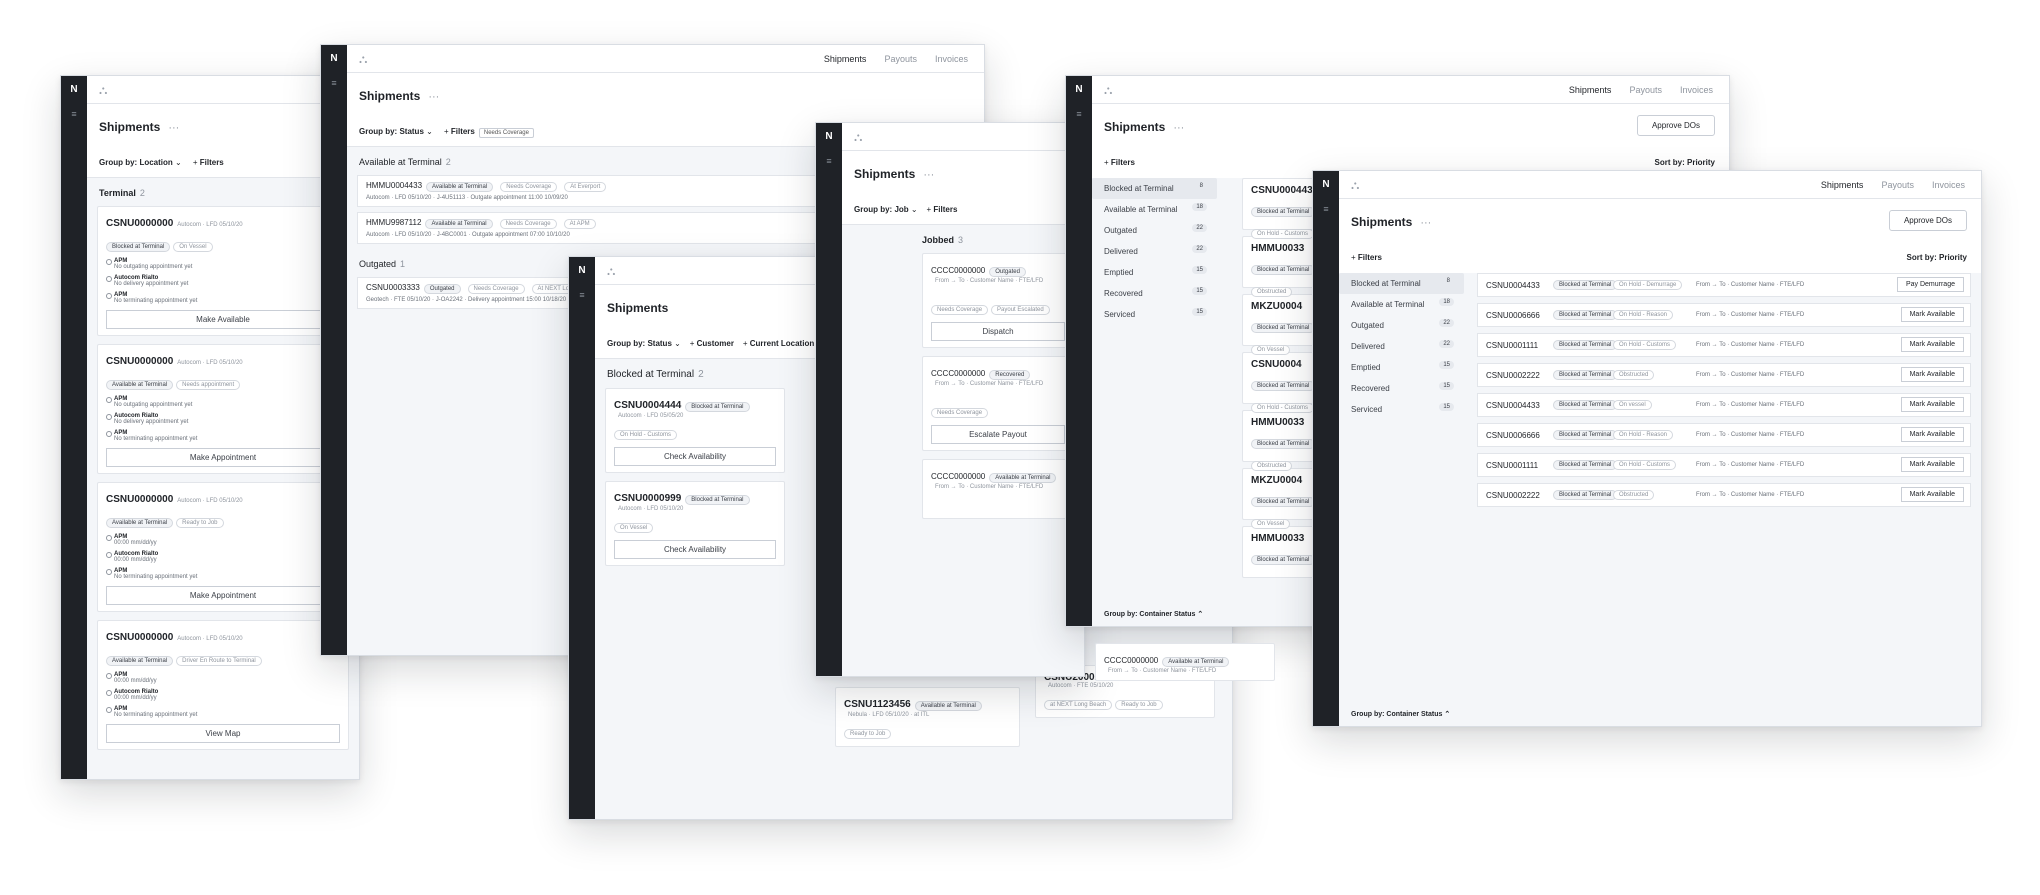 This screenshot has height=895, width=2040. I want to click on customer-filter: Customer, so click(715, 343).